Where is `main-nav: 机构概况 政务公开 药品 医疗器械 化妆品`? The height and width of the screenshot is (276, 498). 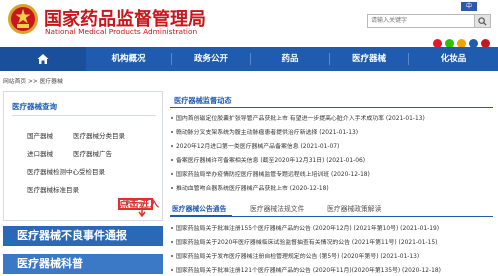
main-nav: 机构概况 政务公开 药品 医疗器械 化妆品 is located at coordinates (249, 59).